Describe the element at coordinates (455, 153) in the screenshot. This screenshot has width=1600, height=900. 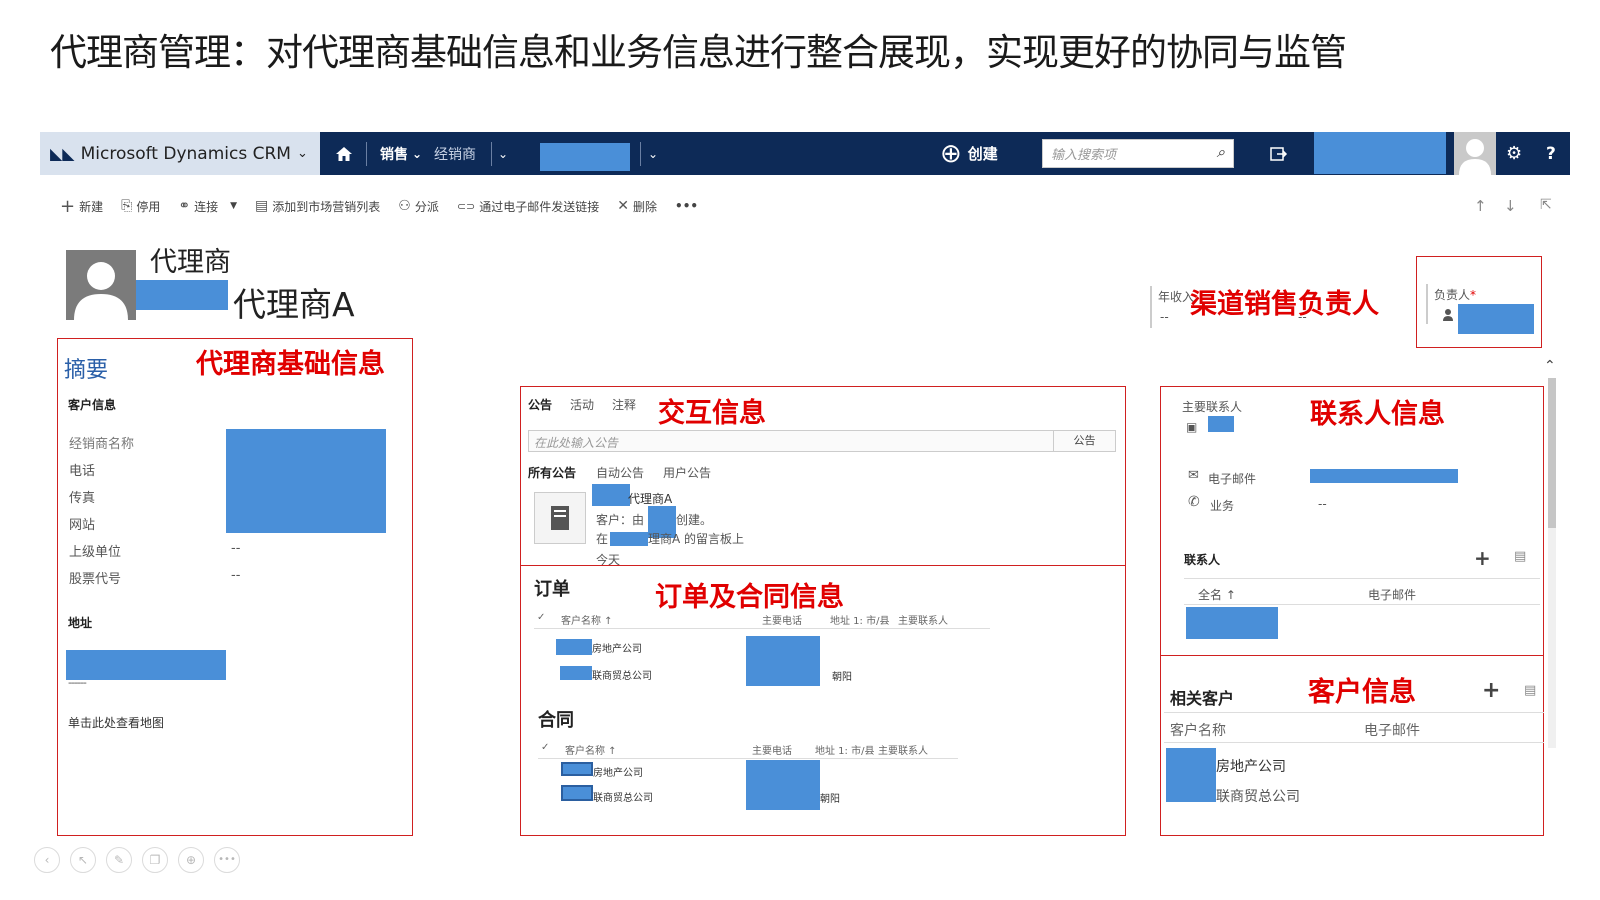
I see `nav-entity-dealer: 经销商` at that location.